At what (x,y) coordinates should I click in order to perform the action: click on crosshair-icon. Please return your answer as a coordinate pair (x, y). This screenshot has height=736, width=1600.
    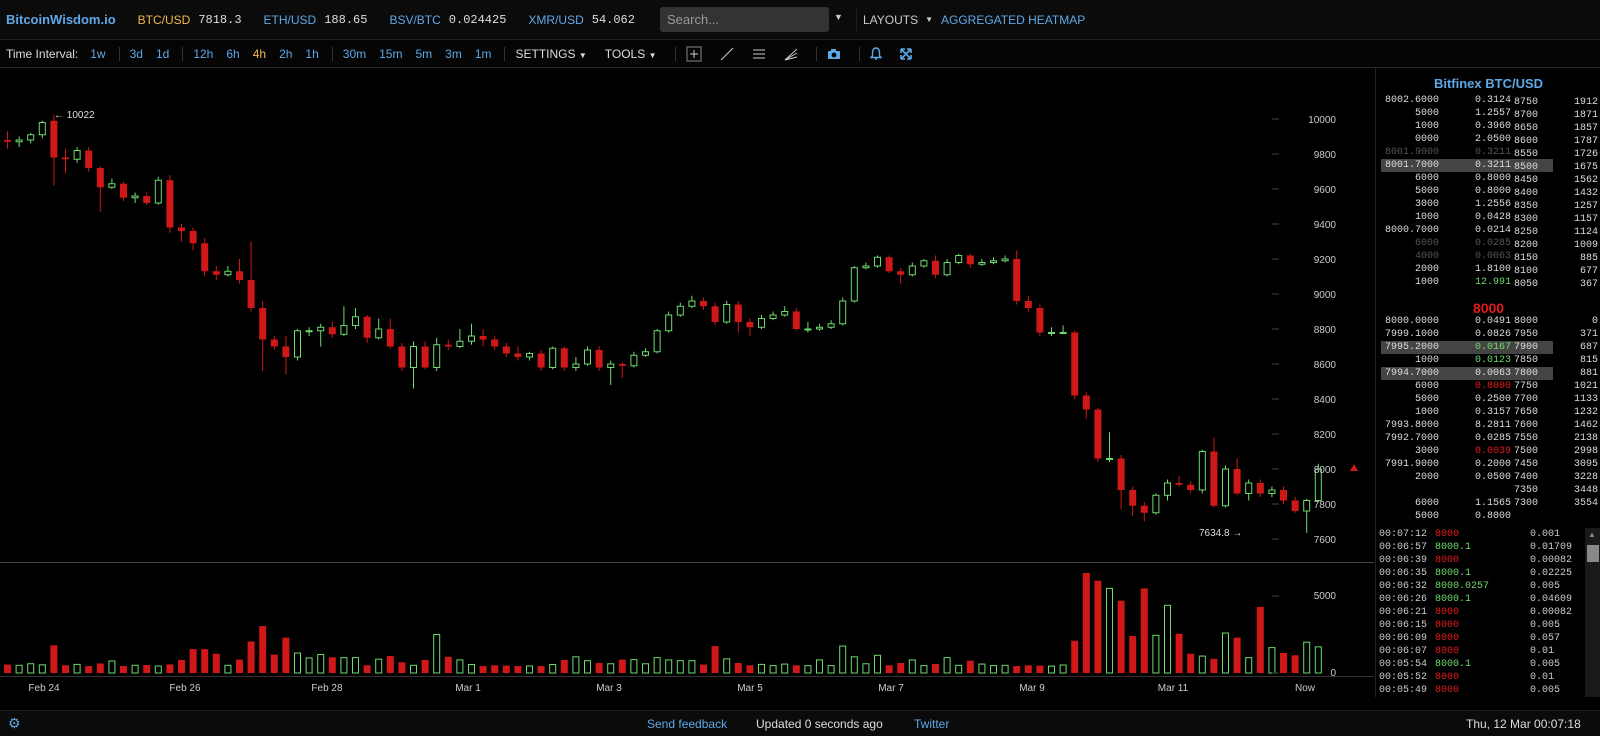
    Looking at the image, I should click on (694, 54).